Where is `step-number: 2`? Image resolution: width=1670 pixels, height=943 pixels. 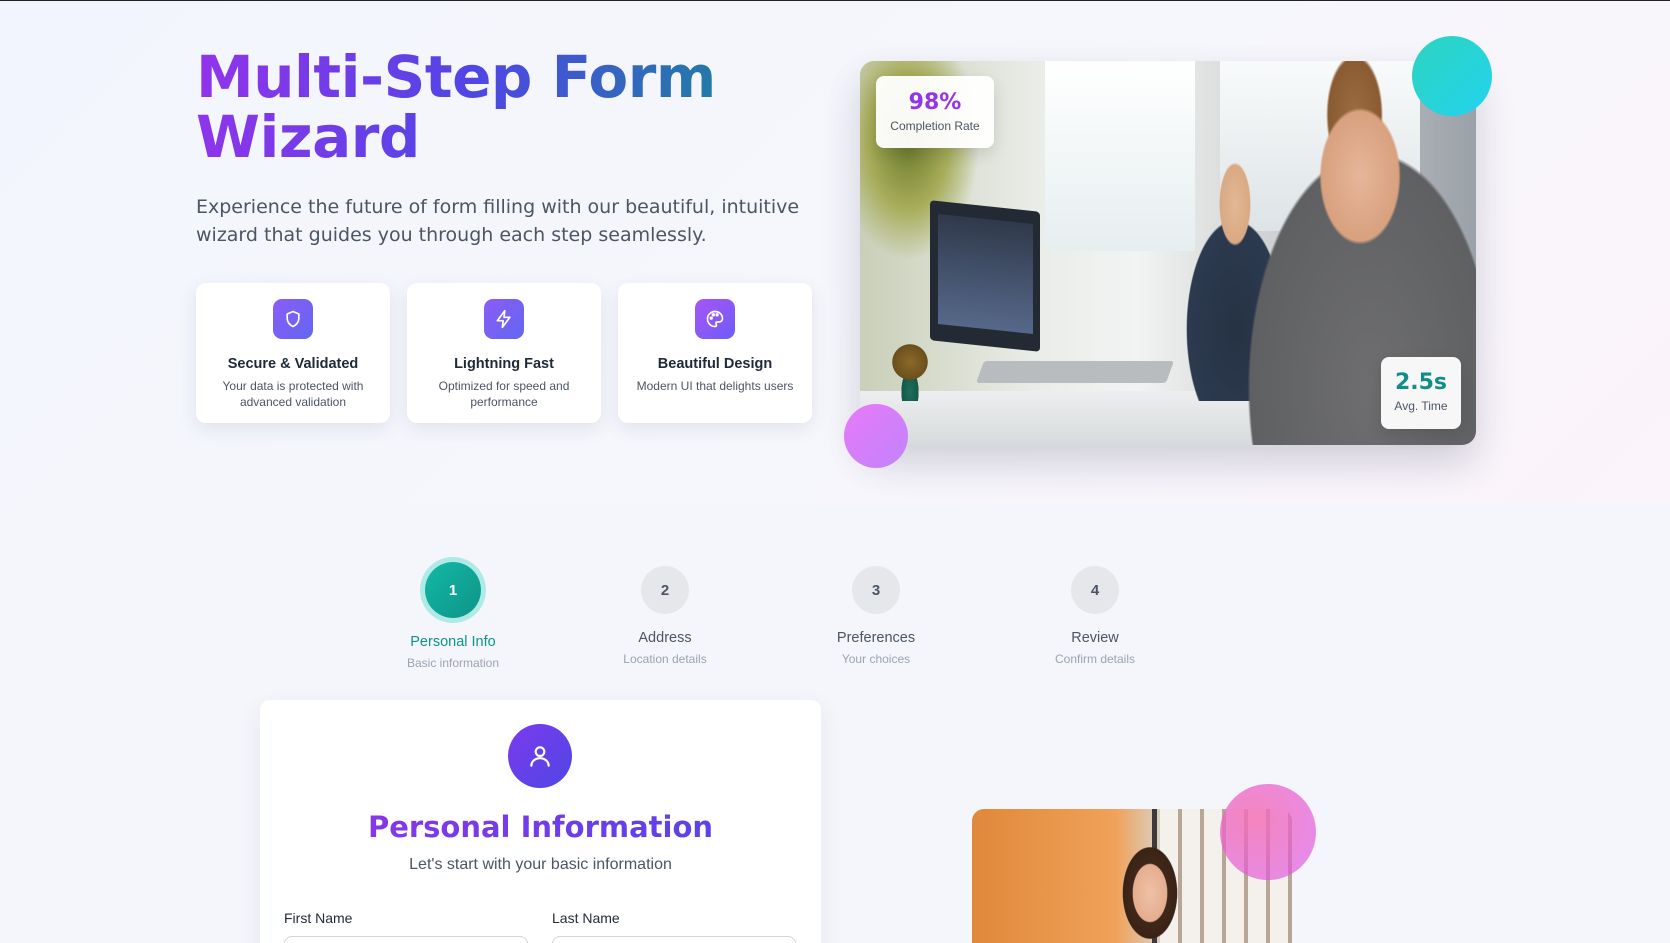
step-number: 2 is located at coordinates (665, 590).